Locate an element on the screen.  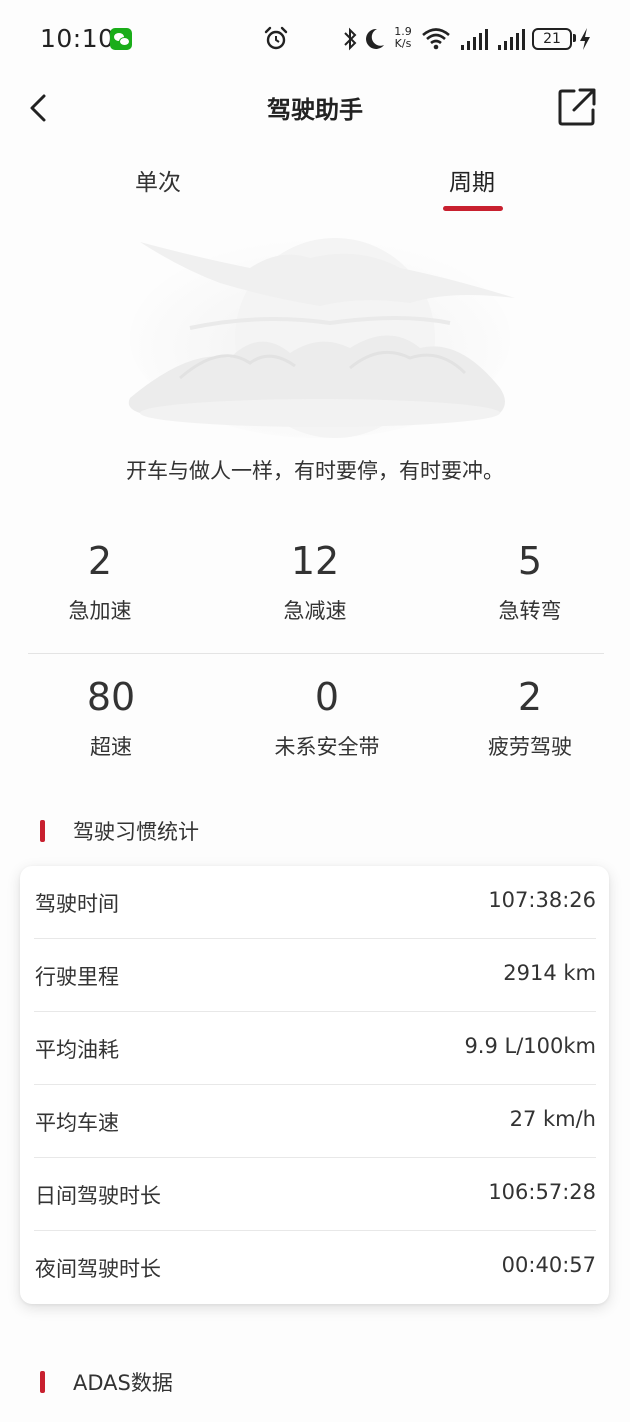
network-speed: 1.9 K/s is located at coordinates (403, 38).